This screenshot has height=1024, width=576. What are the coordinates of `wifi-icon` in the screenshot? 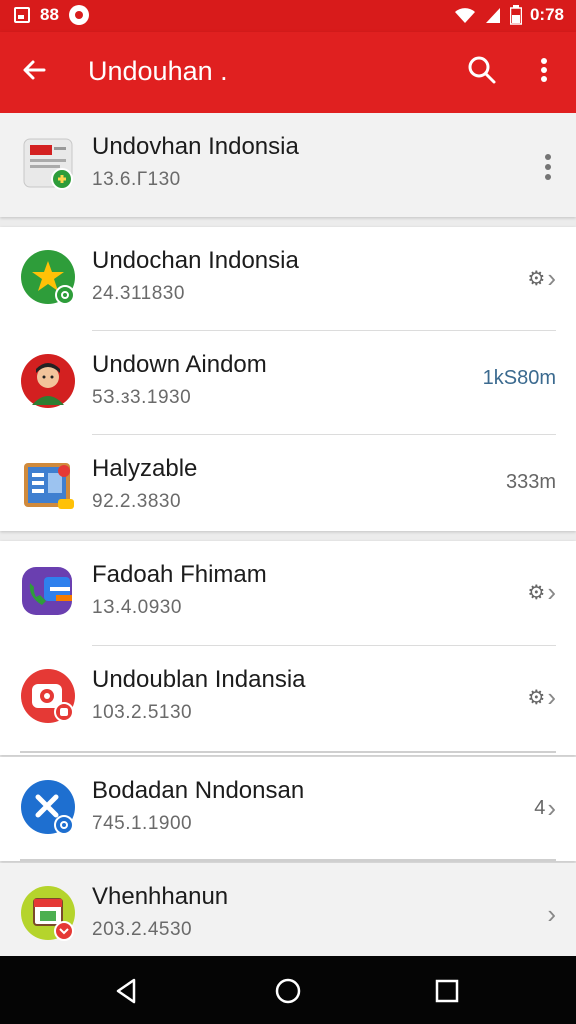 It's located at (464, 15).